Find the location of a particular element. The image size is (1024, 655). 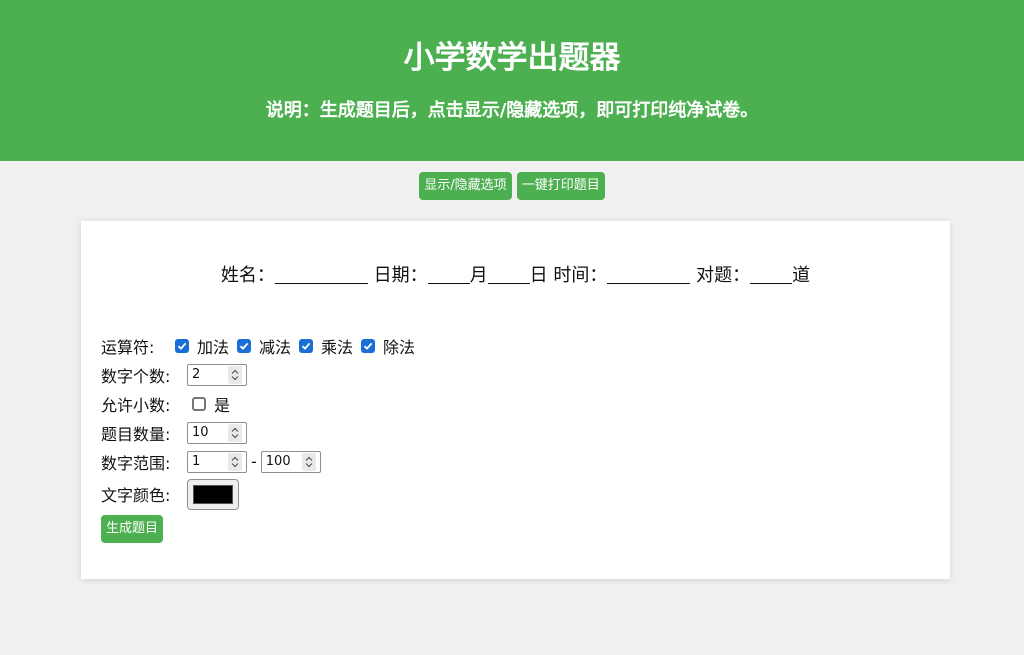

generate-row: 生成题目 is located at coordinates (262, 529).